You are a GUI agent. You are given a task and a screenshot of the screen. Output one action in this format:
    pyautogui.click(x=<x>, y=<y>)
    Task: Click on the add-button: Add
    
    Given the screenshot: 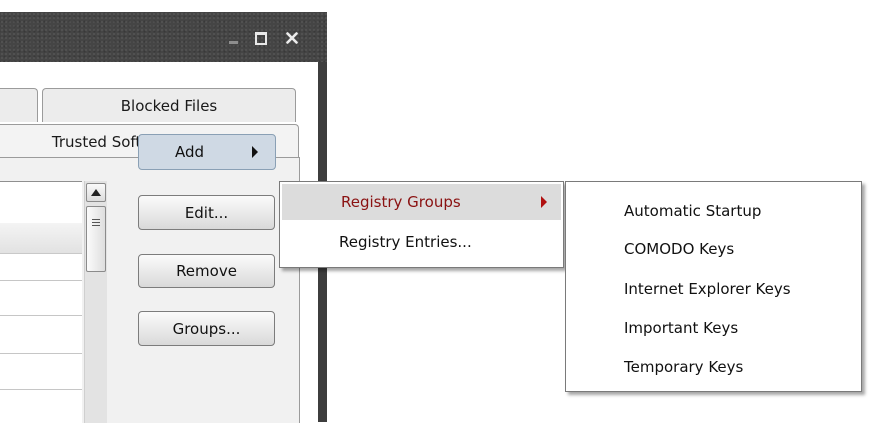 What is the action you would take?
    pyautogui.click(x=207, y=152)
    